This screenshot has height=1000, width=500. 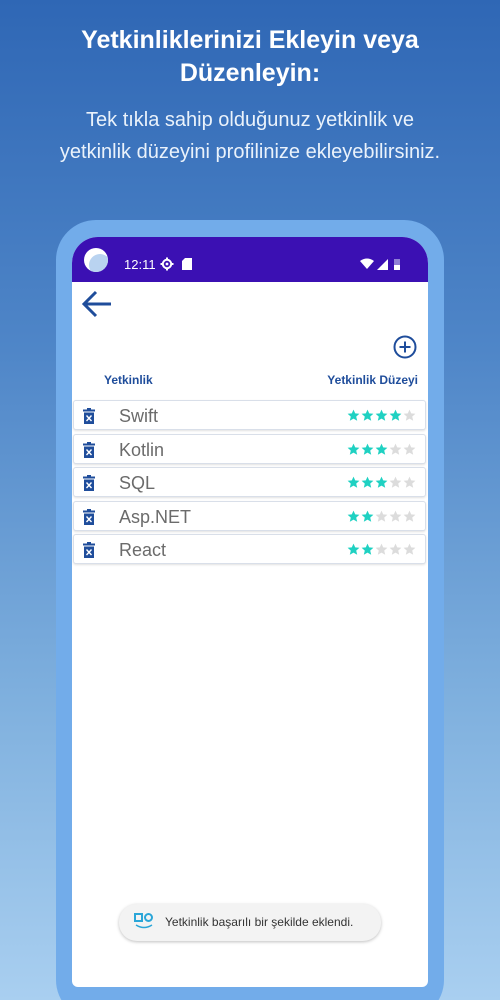 What do you see at coordinates (139, 416) in the screenshot?
I see `skill-name: Swift` at bounding box center [139, 416].